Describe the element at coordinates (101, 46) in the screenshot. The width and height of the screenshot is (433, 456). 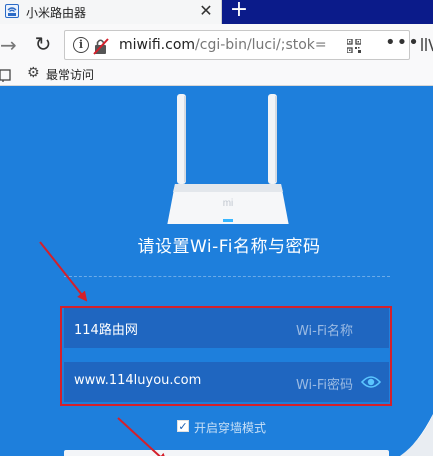
I see `insecure-lock-icon` at that location.